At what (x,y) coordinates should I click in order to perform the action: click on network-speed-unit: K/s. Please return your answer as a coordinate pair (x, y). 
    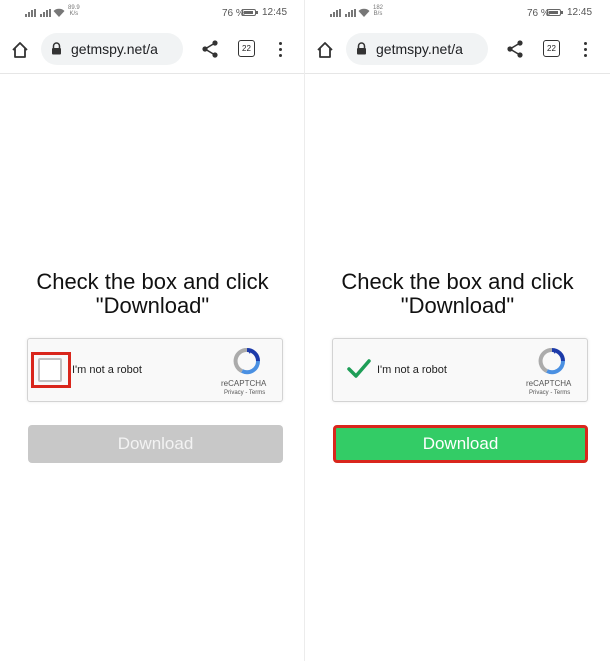
    Looking at the image, I should click on (74, 14).